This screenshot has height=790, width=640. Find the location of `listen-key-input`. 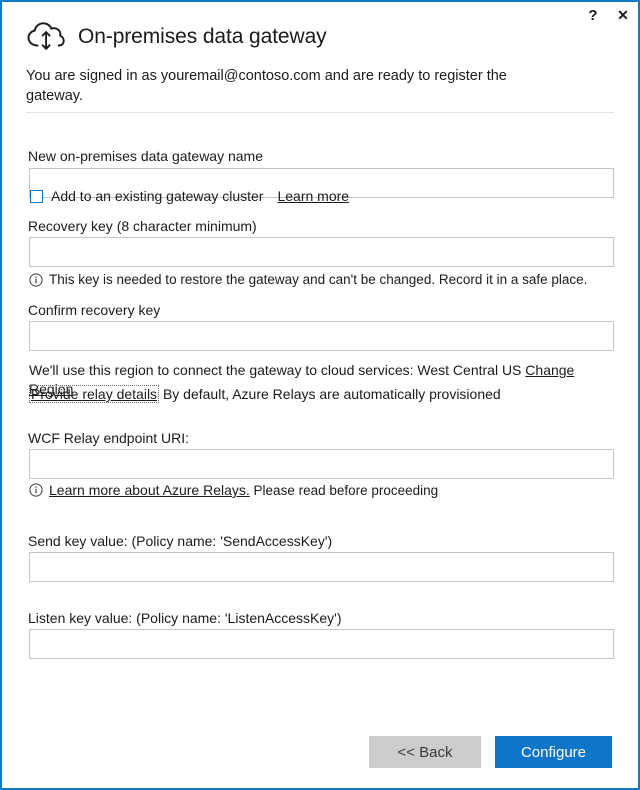

listen-key-input is located at coordinates (321, 644).